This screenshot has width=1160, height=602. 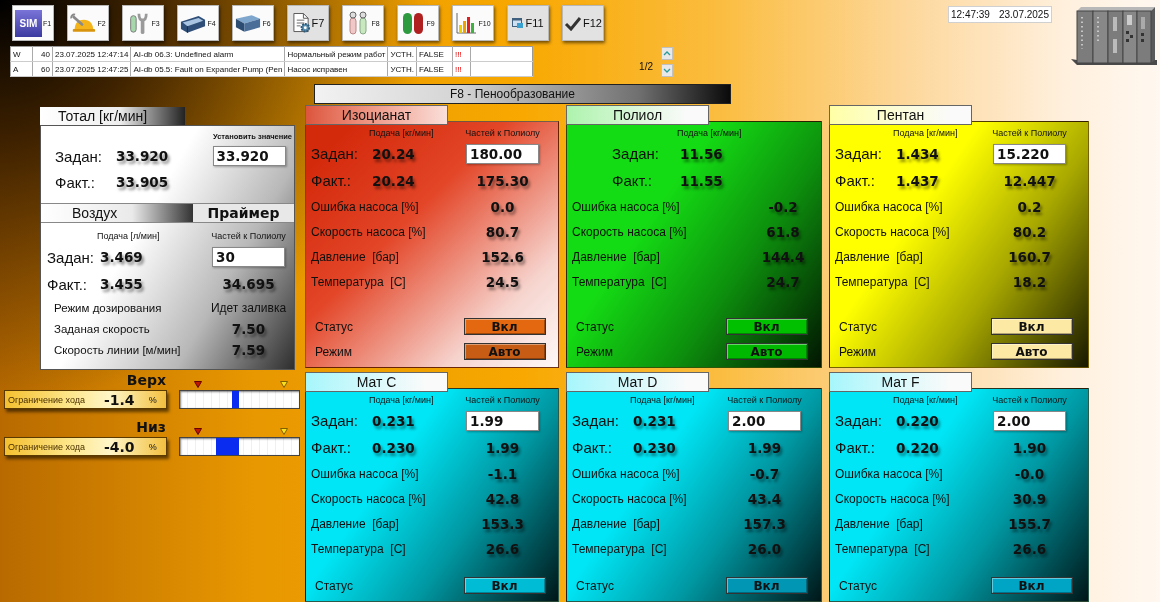 I want to click on function-key-button: F12, so click(x=583, y=23).